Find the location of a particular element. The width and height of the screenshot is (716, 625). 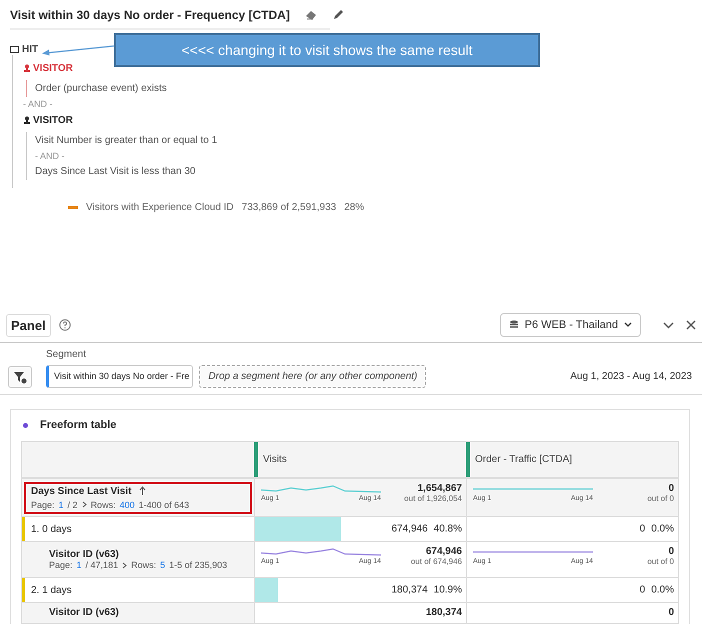

cell-percent: 10.9% is located at coordinates (448, 590).